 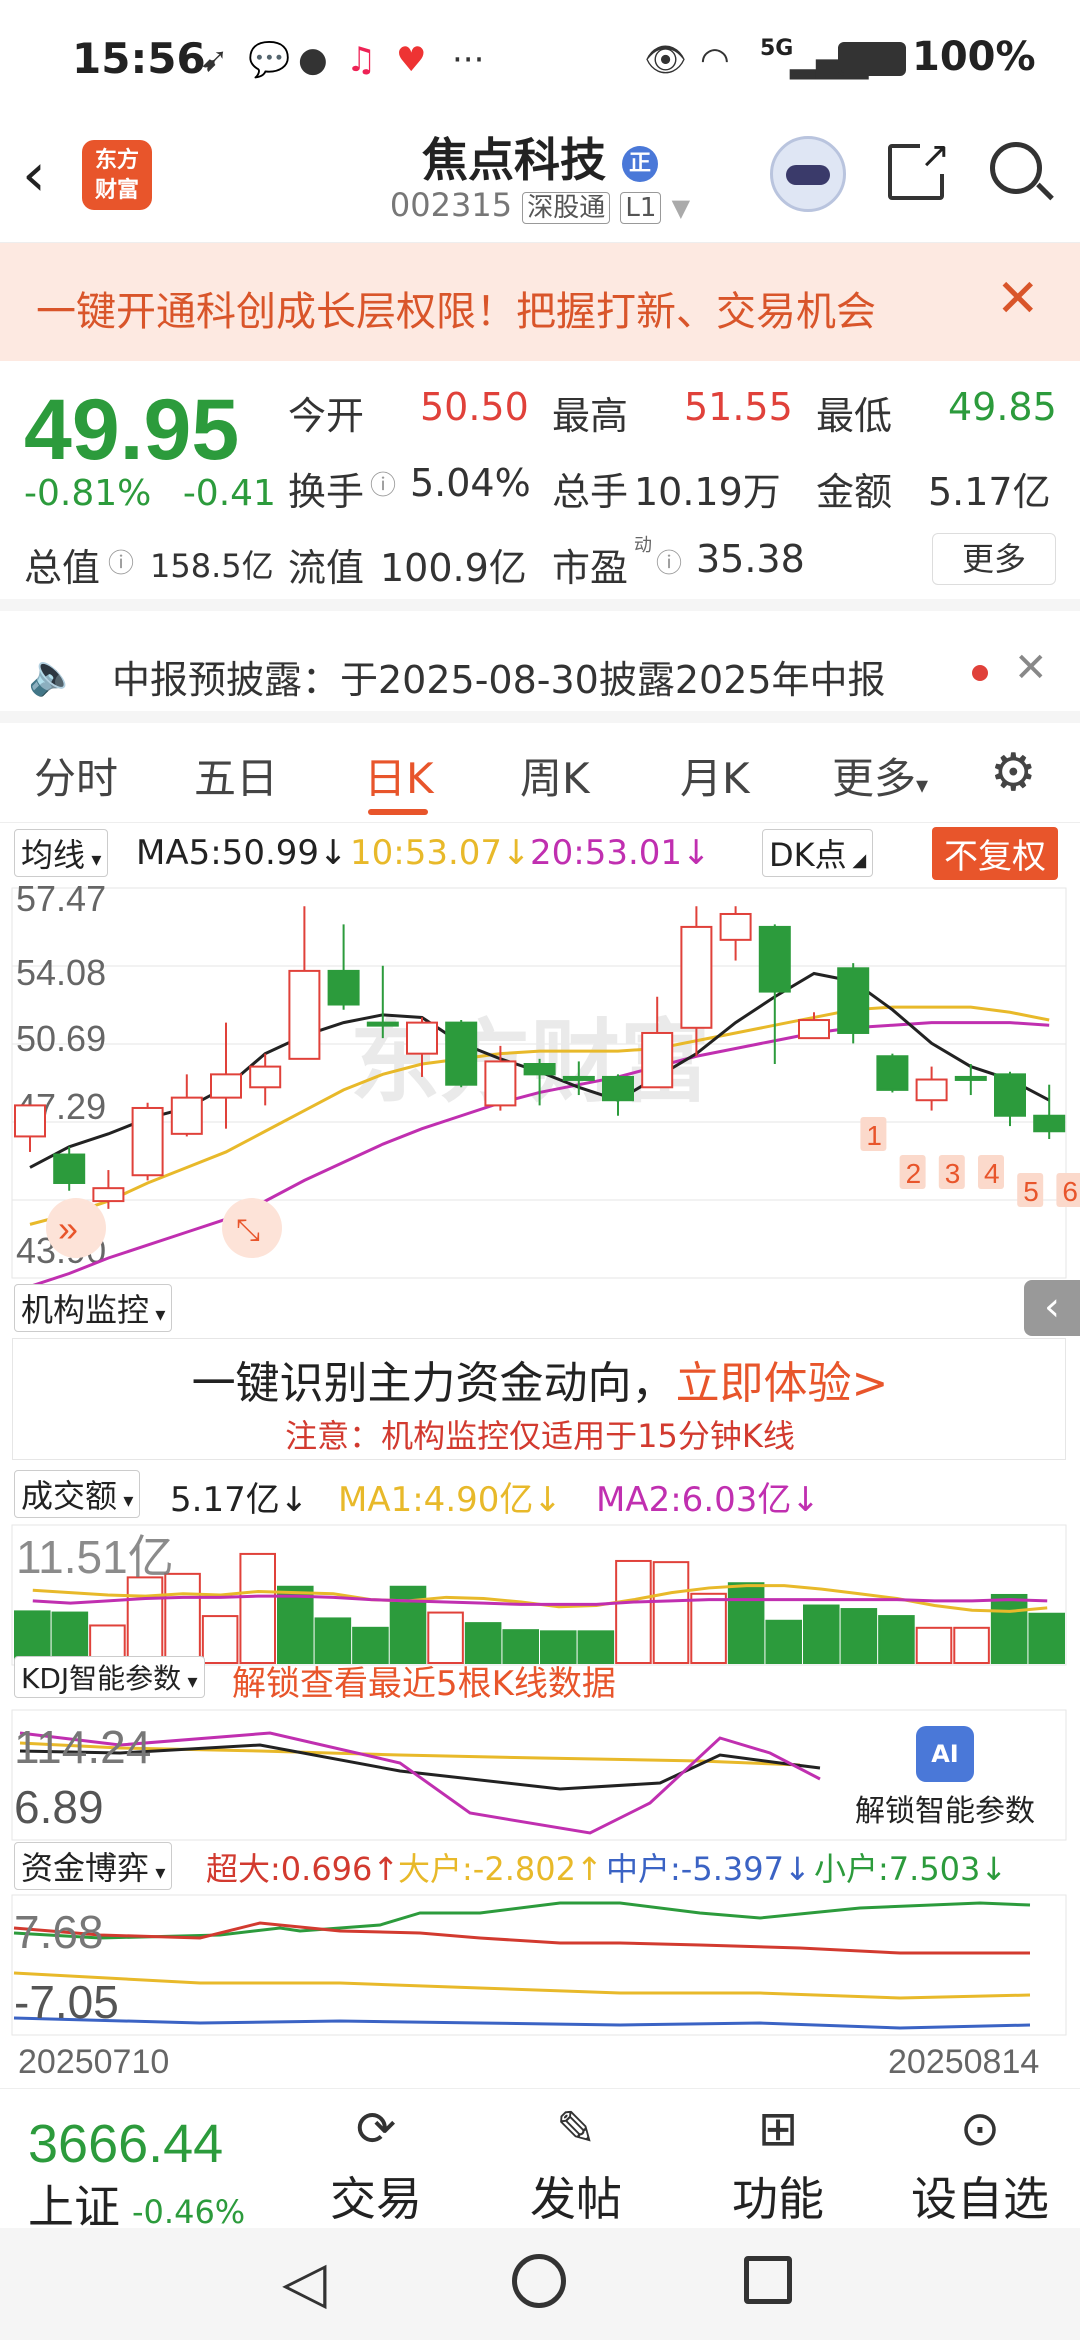 I want to click on change-pct: -0.81%, so click(x=88, y=493).